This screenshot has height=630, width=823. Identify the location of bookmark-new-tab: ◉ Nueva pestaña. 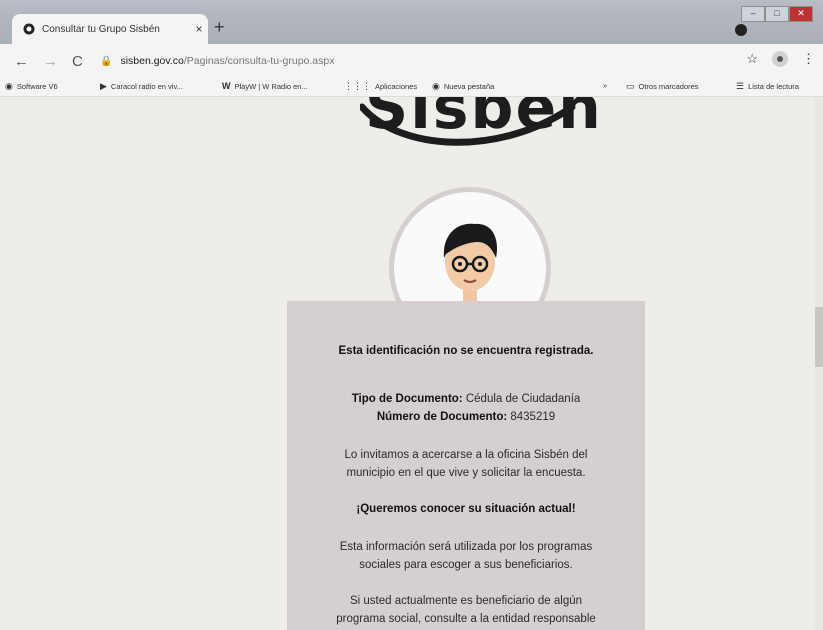
(463, 86).